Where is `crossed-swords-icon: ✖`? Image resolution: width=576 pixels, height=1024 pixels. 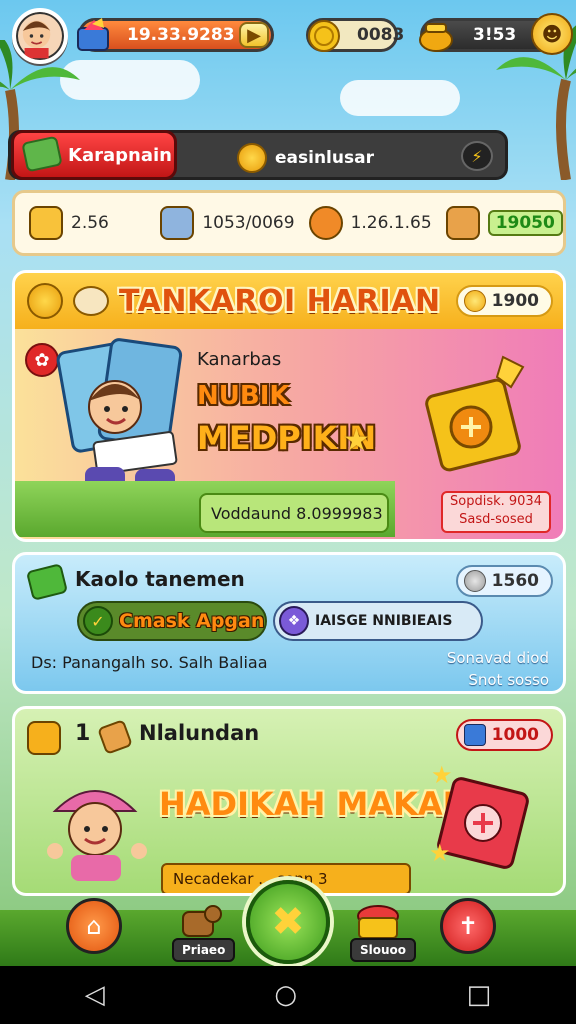
crossed-swords-icon: ✖ is located at coordinates (288, 922).